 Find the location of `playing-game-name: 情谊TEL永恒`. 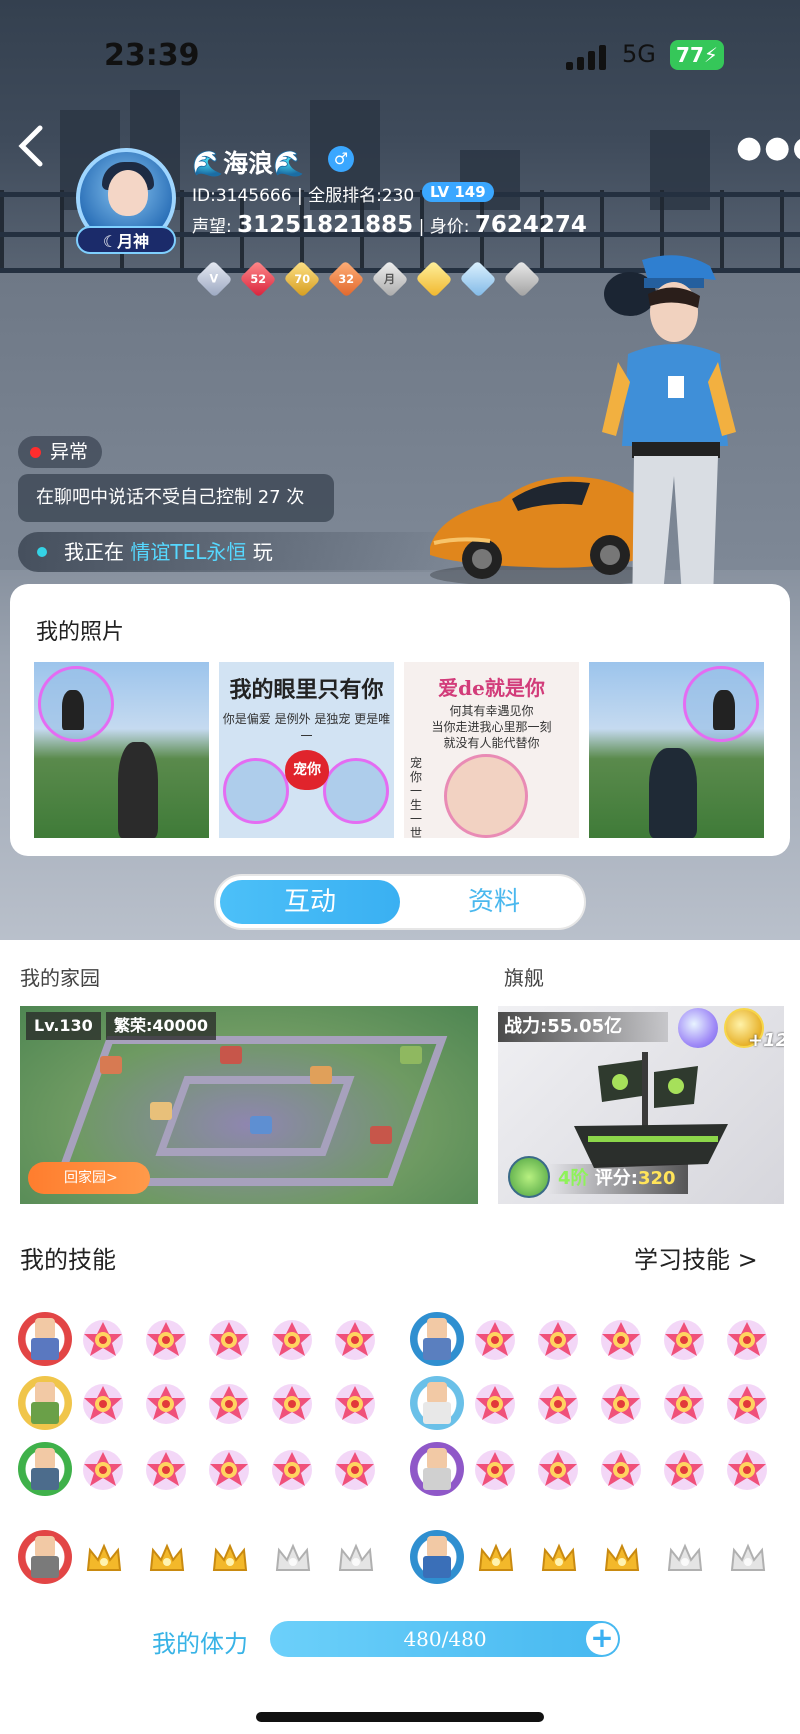

playing-game-name: 情谊TEL永恒 is located at coordinates (188, 552).